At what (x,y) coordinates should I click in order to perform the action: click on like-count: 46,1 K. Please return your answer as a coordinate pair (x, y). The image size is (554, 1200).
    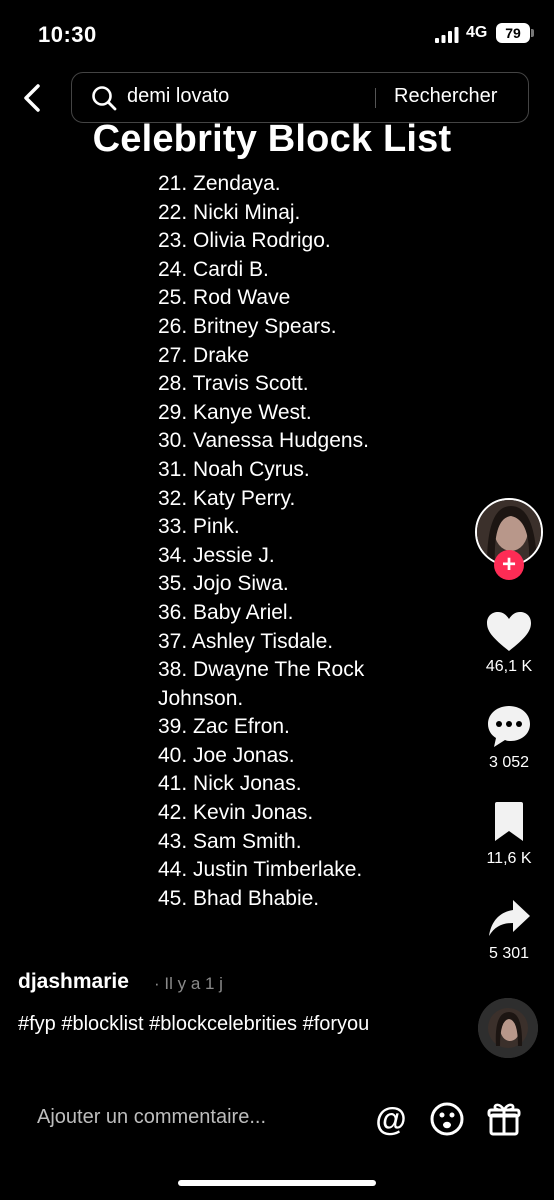
    Looking at the image, I should click on (509, 666).